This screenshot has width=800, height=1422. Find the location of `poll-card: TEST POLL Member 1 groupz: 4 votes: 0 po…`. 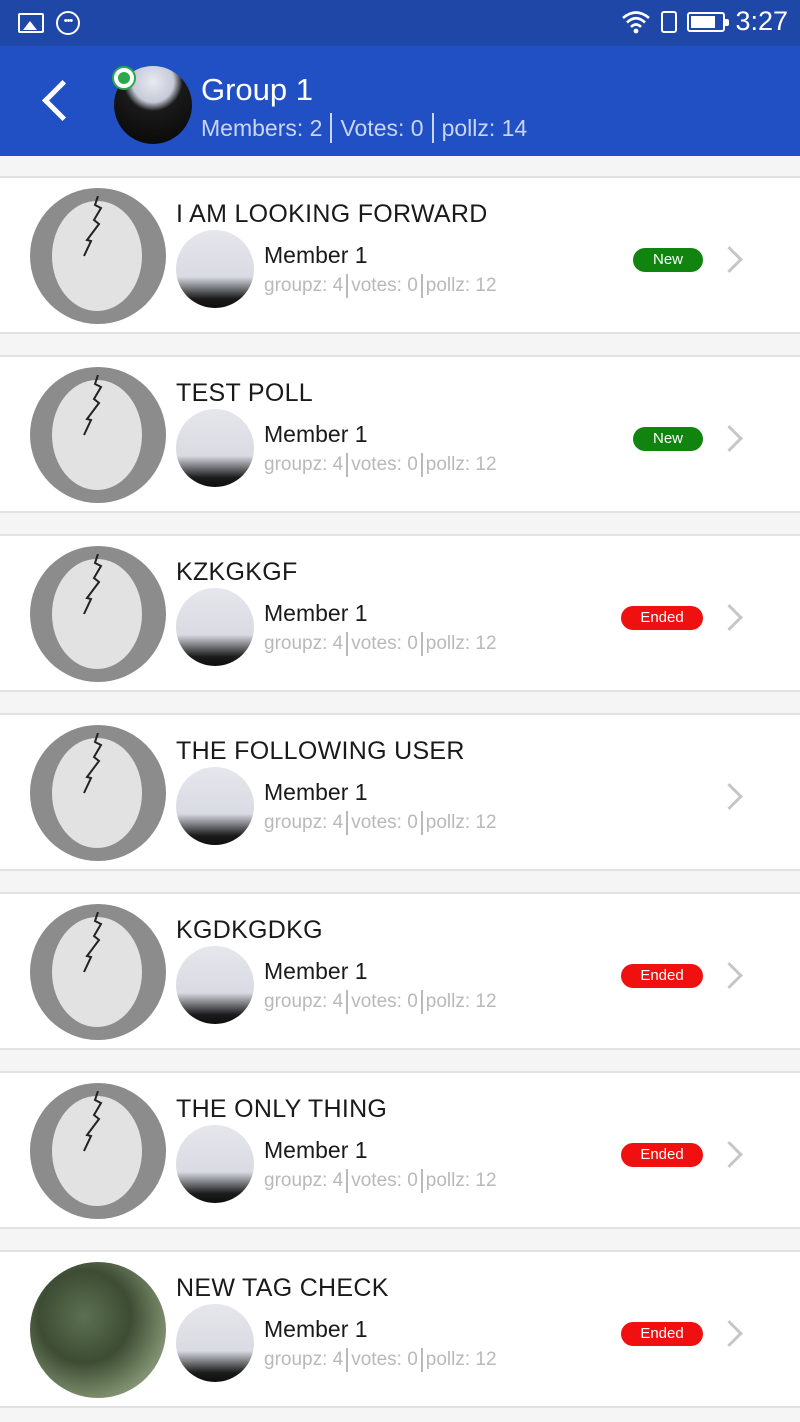

poll-card: TEST POLL Member 1 groupz: 4 votes: 0 po… is located at coordinates (400, 434).